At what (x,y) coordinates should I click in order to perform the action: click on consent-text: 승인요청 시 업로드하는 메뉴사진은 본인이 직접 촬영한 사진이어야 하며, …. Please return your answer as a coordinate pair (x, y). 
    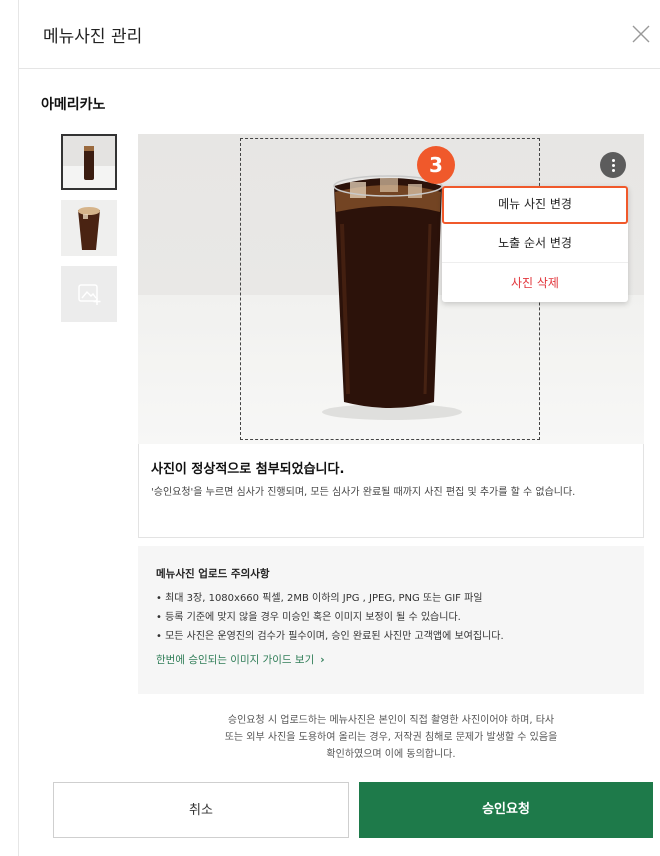
    Looking at the image, I should click on (391, 737).